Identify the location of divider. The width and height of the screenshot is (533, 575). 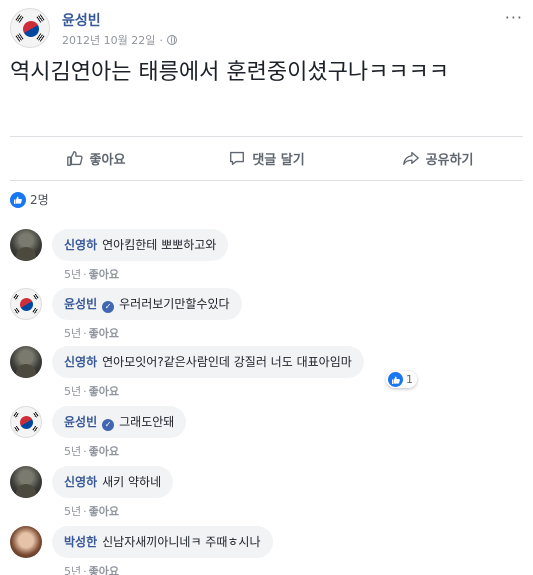
(266, 180).